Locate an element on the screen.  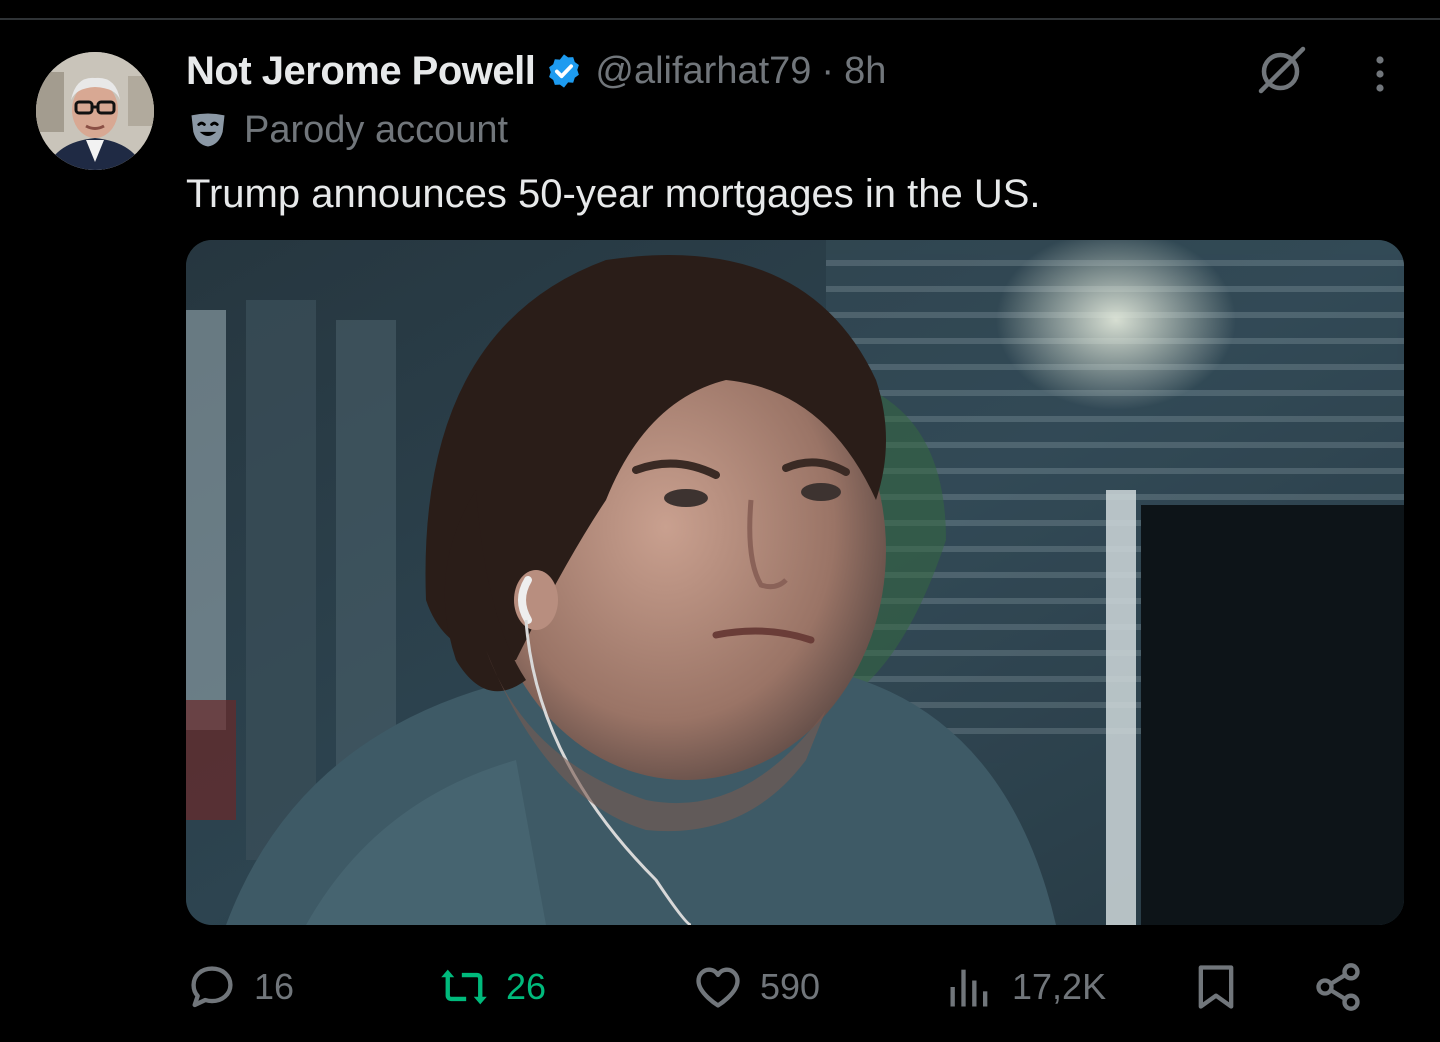
retweet-icon is located at coordinates (464, 987).